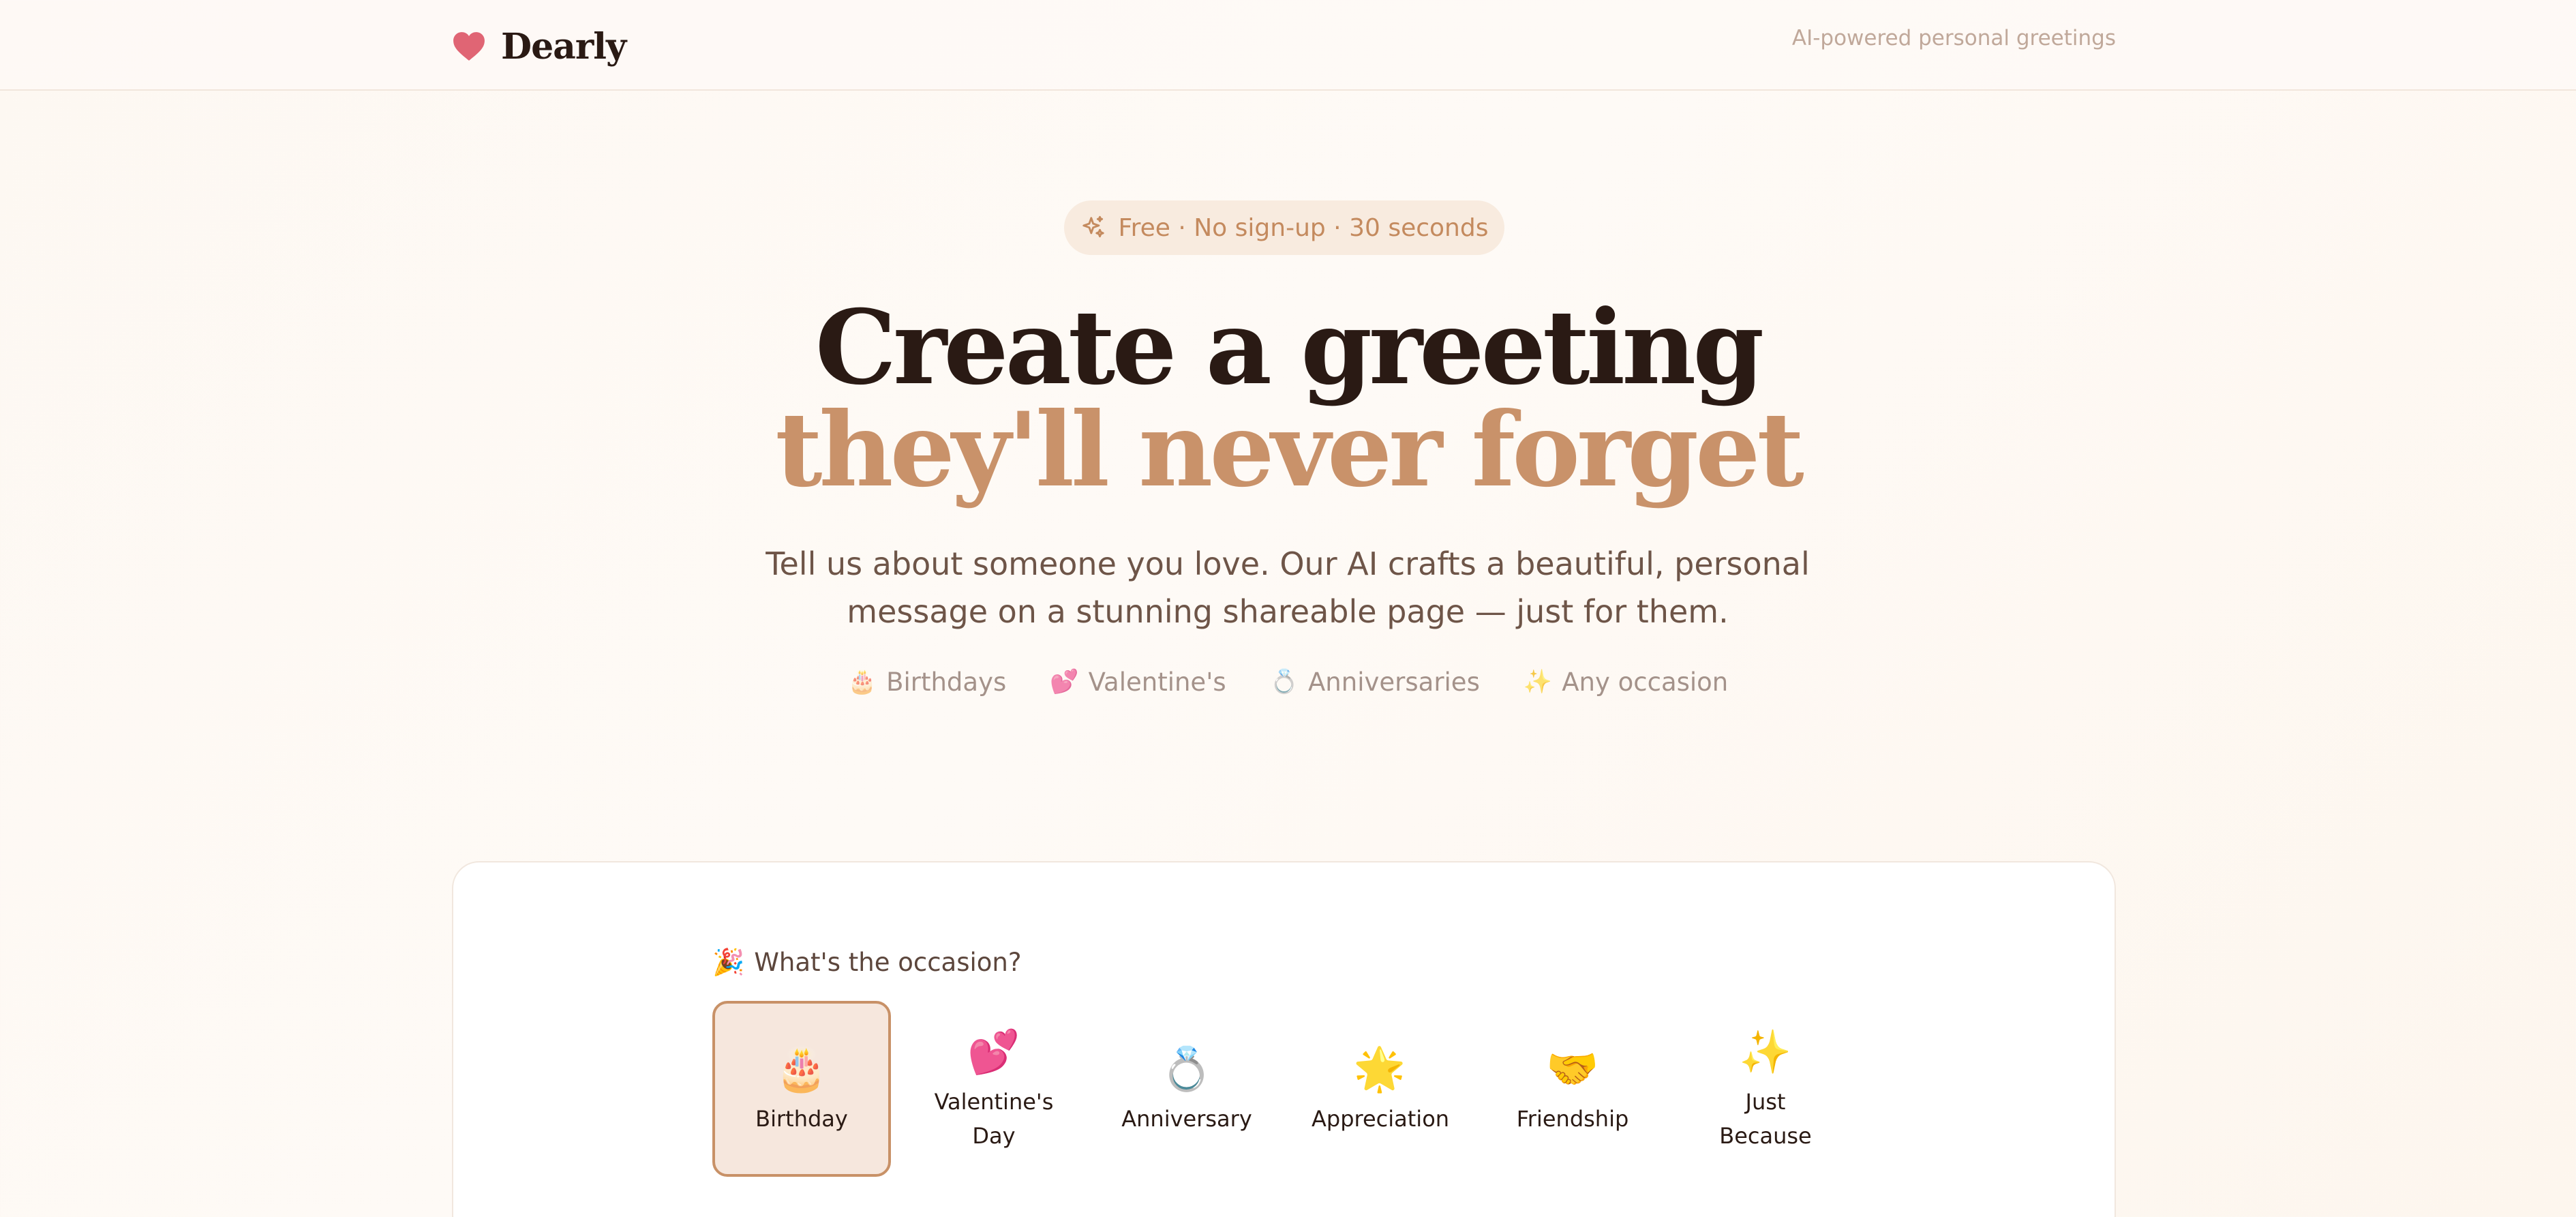  What do you see at coordinates (469, 46) in the screenshot?
I see `heart-icon` at bounding box center [469, 46].